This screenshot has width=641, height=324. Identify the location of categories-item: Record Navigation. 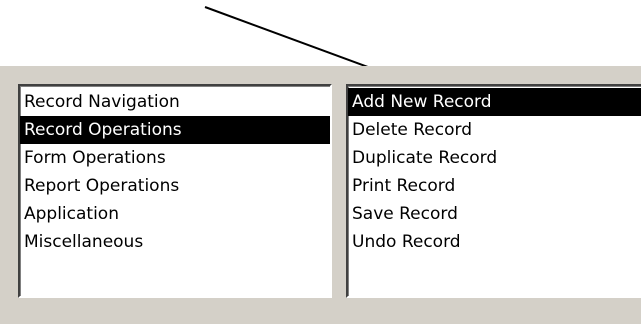
(175, 102).